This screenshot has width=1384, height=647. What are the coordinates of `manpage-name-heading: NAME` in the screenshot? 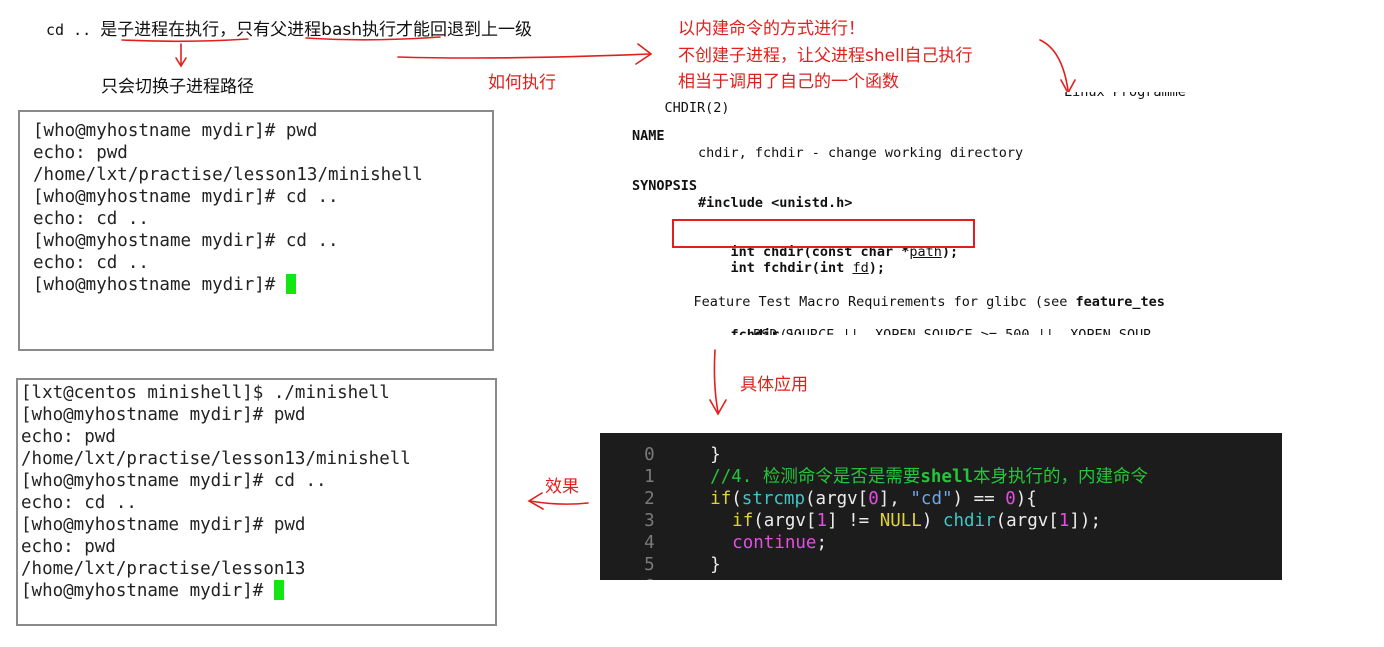 It's located at (648, 136).